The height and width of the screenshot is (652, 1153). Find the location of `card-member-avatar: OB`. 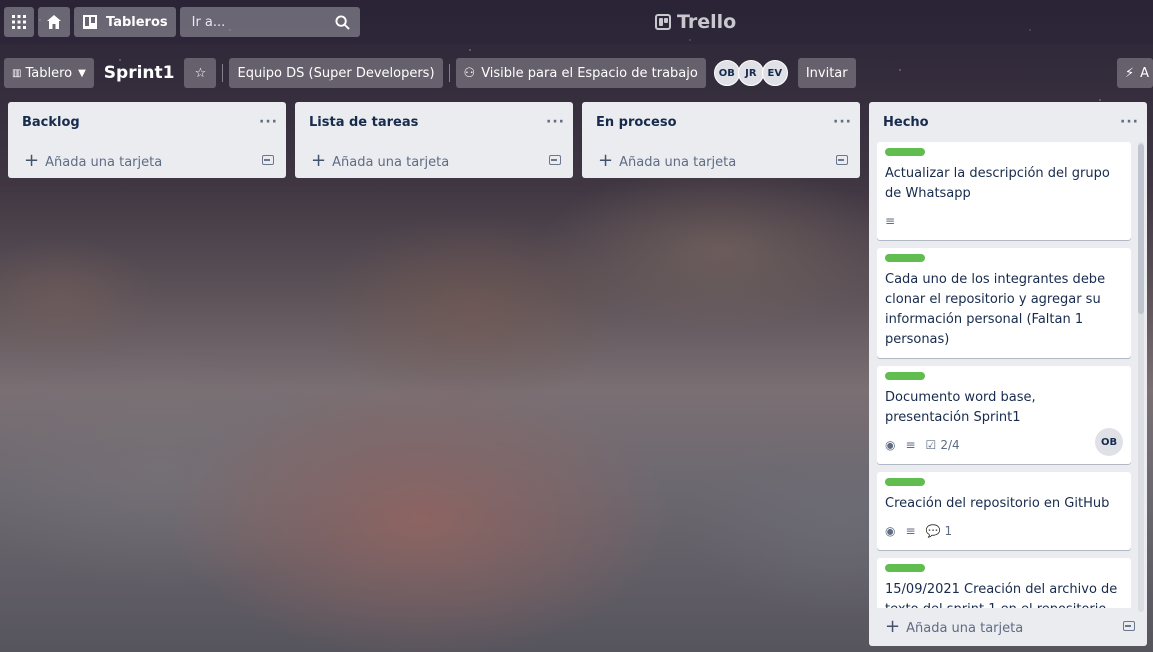

card-member-avatar: OB is located at coordinates (1109, 442).